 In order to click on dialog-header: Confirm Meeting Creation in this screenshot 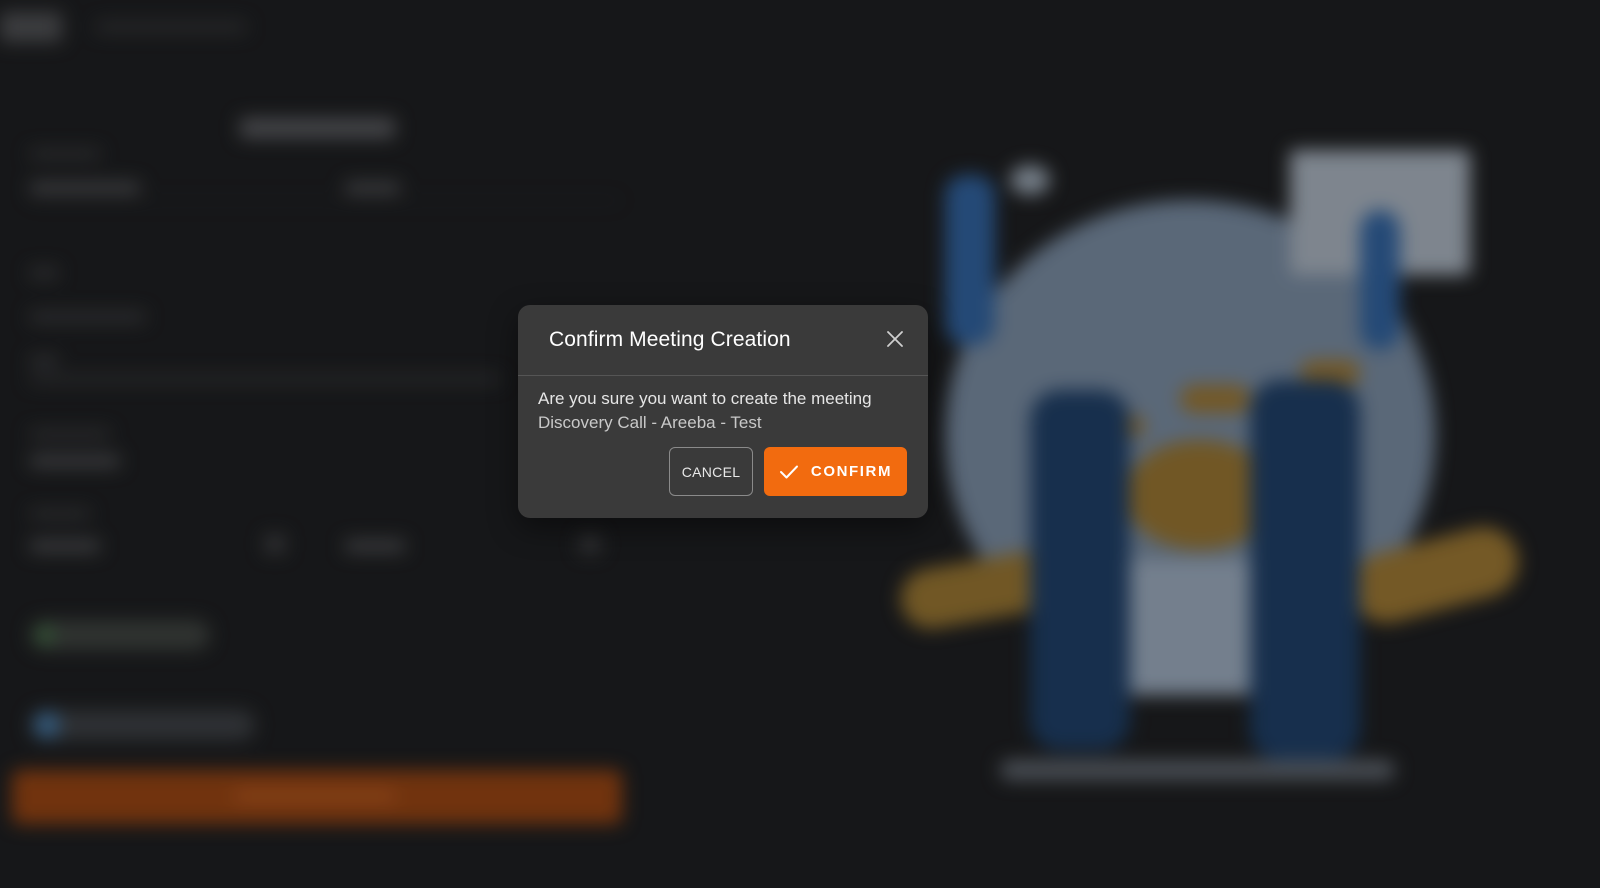, I will do `click(723, 340)`.